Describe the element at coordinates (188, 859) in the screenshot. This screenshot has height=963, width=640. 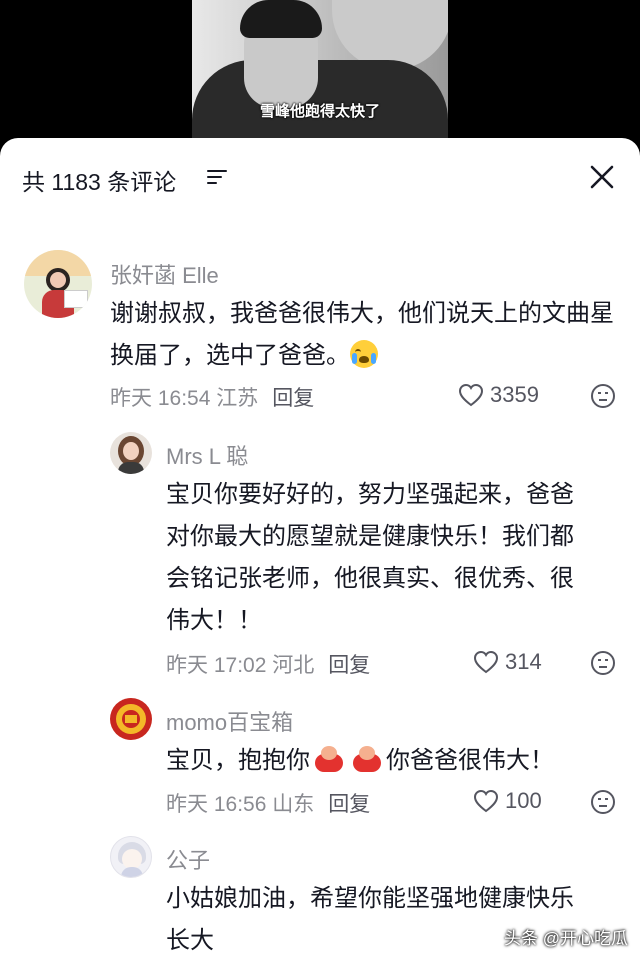
I see `comment-author: 公子` at that location.